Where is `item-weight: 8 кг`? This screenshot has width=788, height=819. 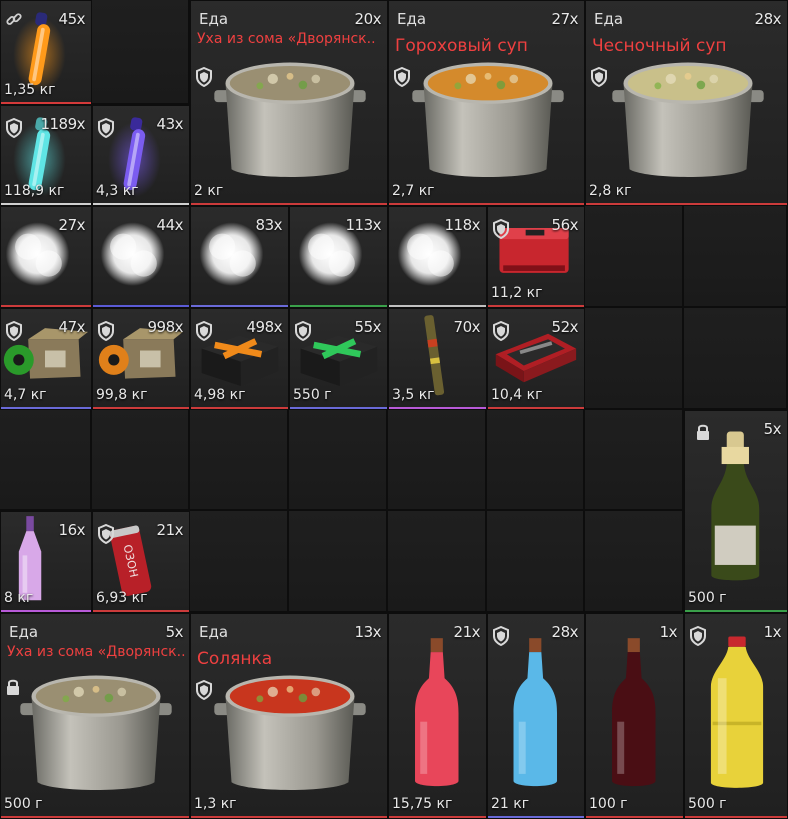
item-weight: 8 кг is located at coordinates (19, 598).